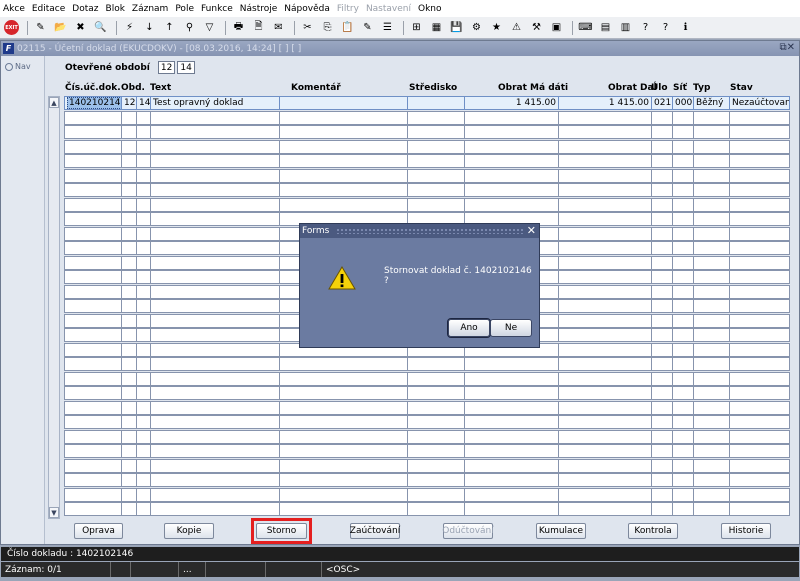 The height and width of the screenshot is (581, 800). Describe the element at coordinates (531, 230) in the screenshot. I see `dialog-close-icon: ✕` at that location.